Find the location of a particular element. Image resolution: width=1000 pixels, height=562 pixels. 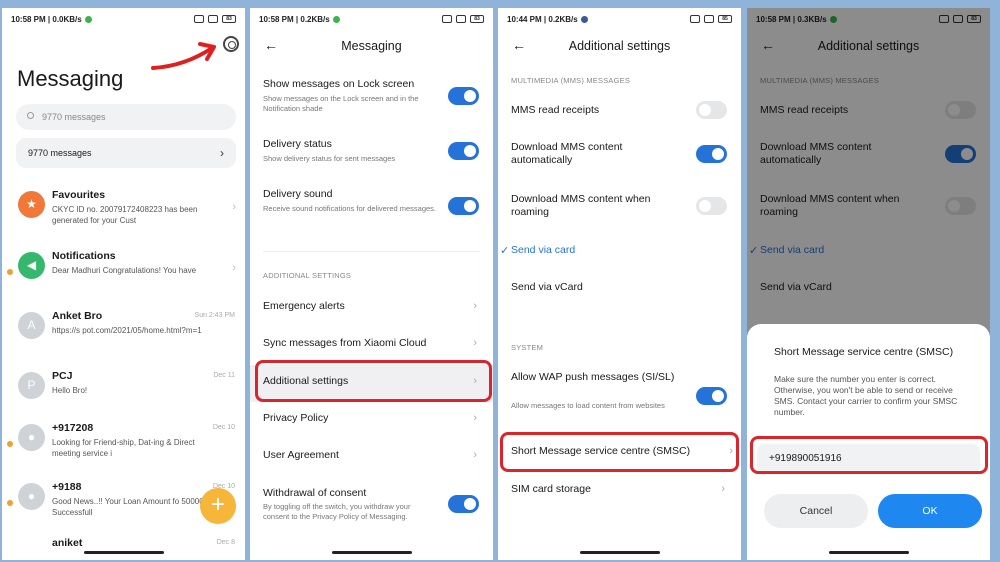

checkmark-icon: ✓ is located at coordinates (505, 251).